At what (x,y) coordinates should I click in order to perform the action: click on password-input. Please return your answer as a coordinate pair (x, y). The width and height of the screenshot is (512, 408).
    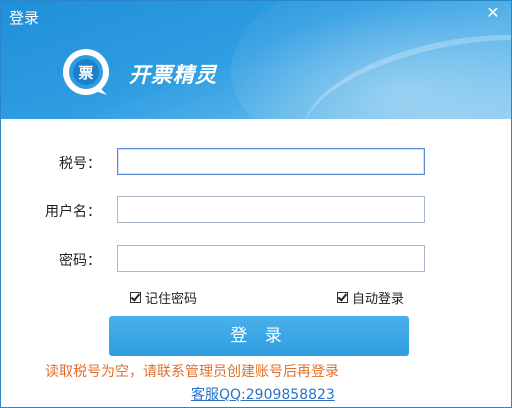
    Looking at the image, I should click on (271, 258).